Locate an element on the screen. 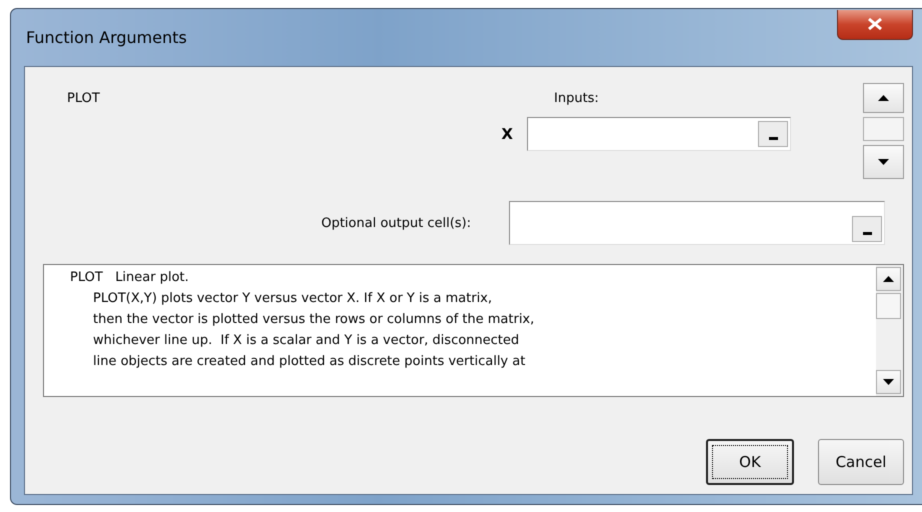 The image size is (922, 512). description-line: then the vector is plotted versus the rows or columns of the matrix, is located at coordinates (313, 319).